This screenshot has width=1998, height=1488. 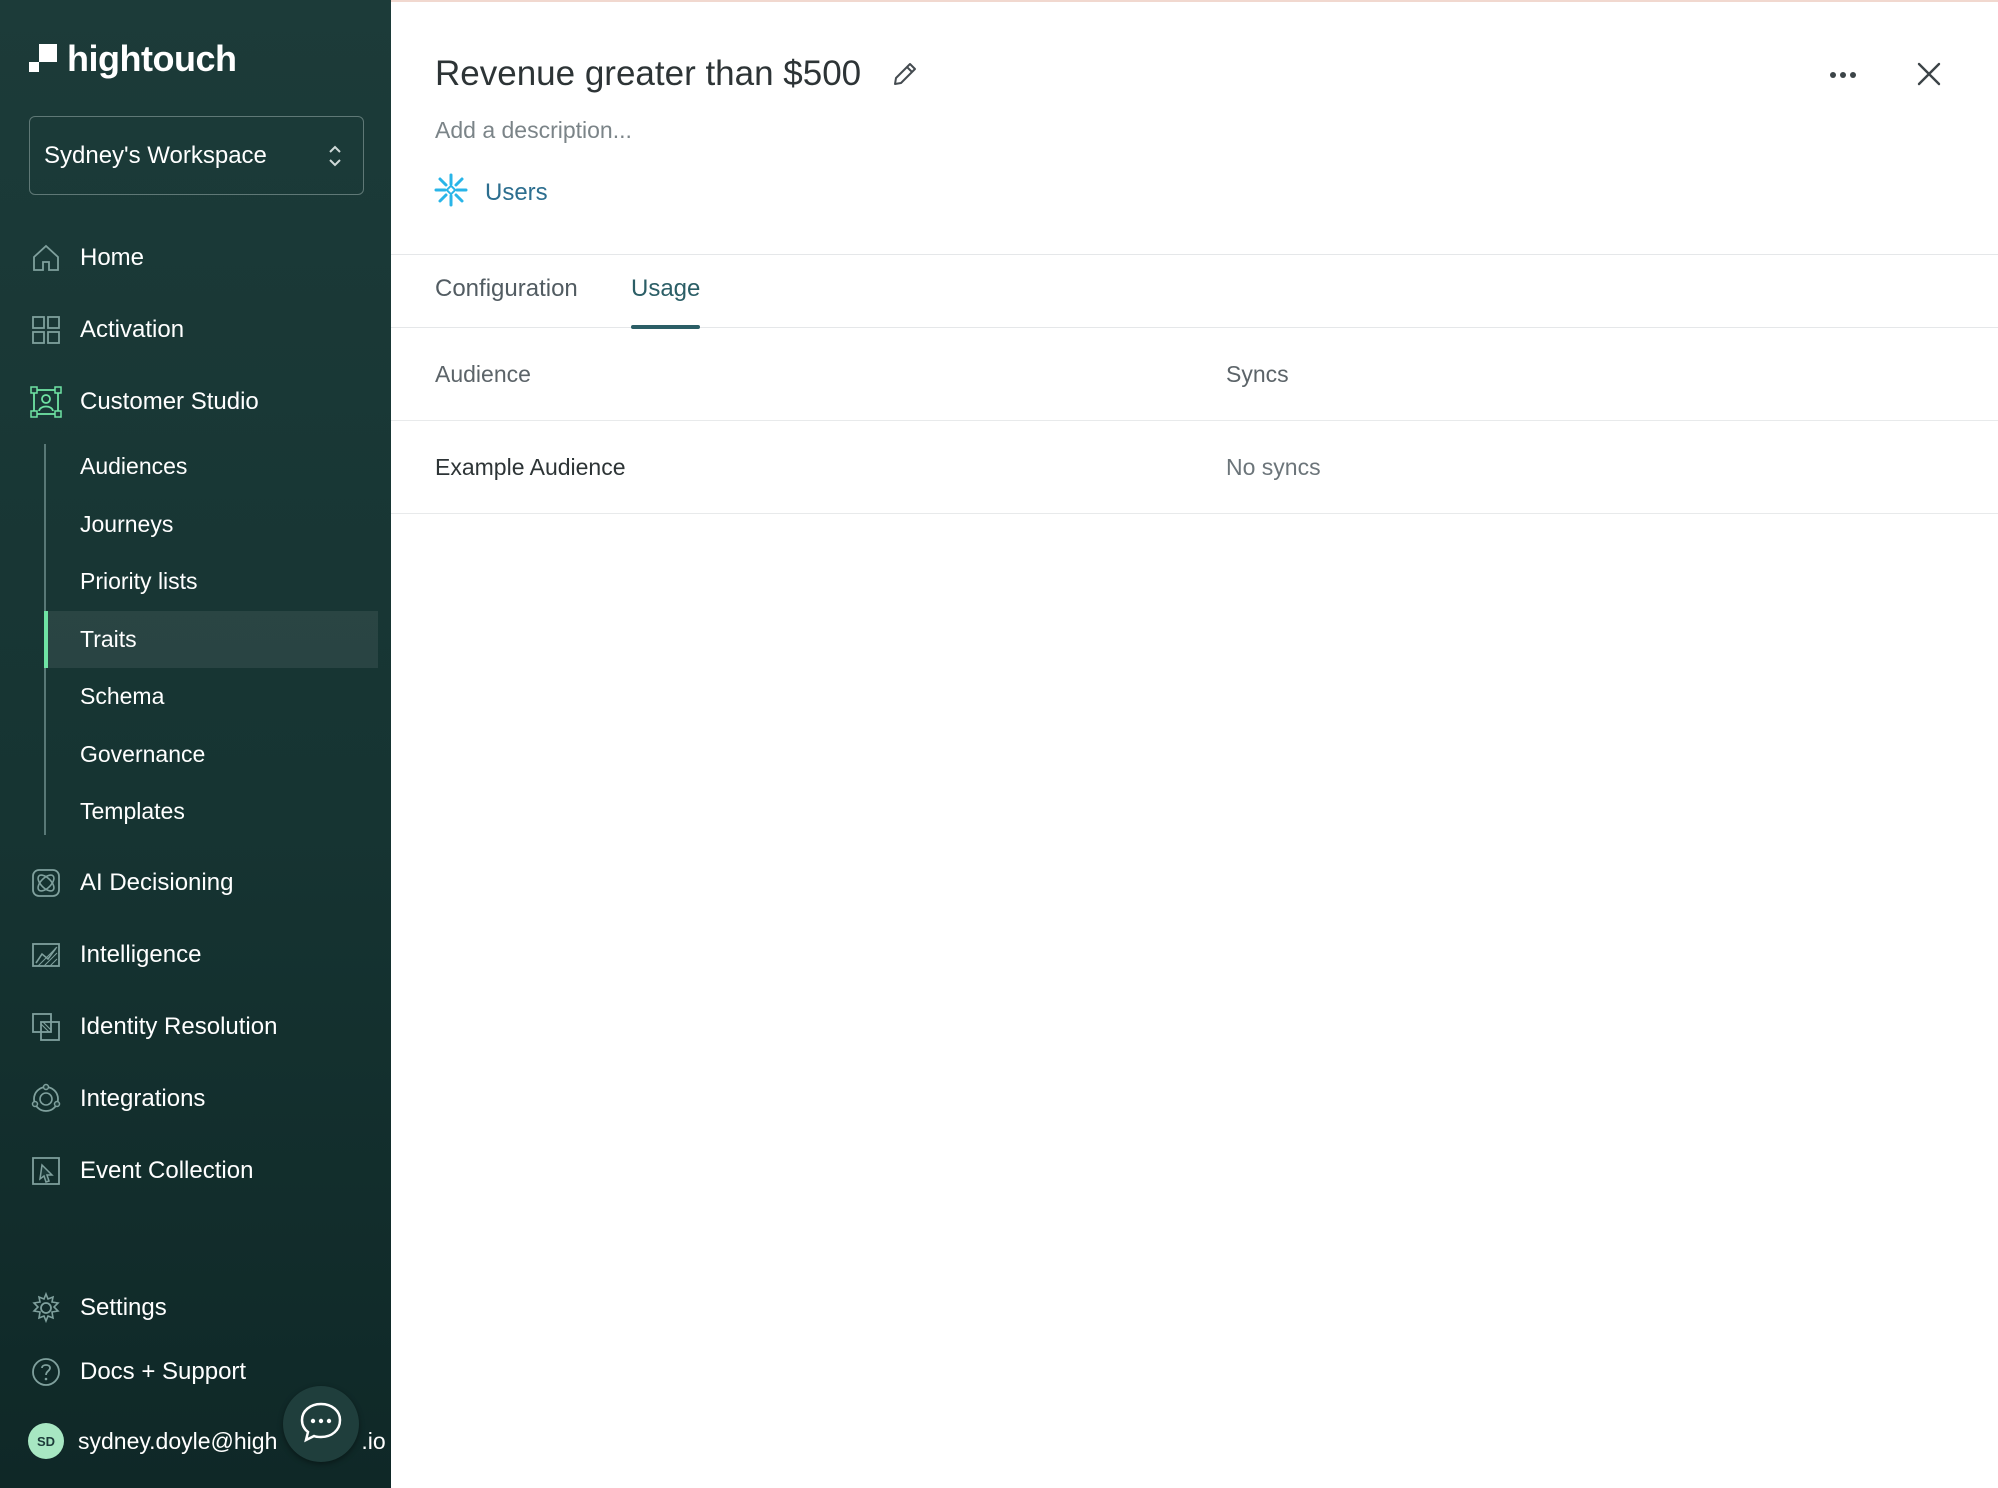 I want to click on column-header-audience: Audience, so click(x=483, y=374).